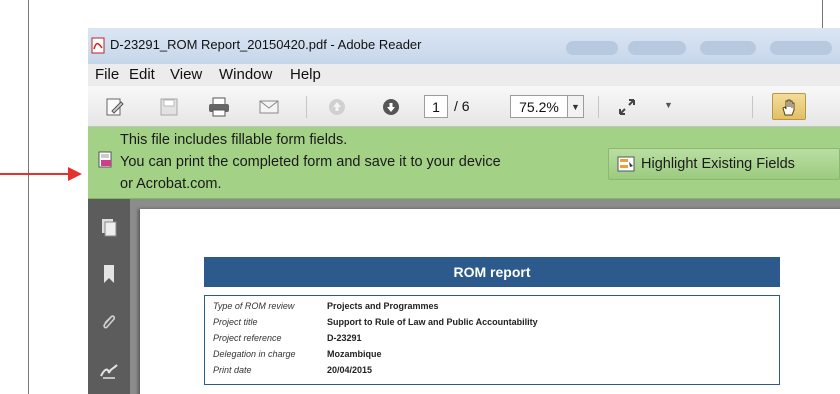 The width and height of the screenshot is (840, 394). I want to click on print-icon, so click(219, 107).